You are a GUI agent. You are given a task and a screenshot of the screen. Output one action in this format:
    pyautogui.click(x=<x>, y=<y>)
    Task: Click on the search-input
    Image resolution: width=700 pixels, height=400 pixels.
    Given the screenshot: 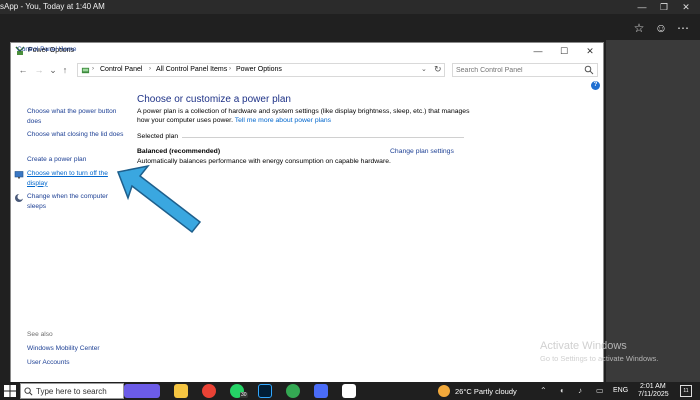 What is the action you would take?
    pyautogui.click(x=518, y=70)
    